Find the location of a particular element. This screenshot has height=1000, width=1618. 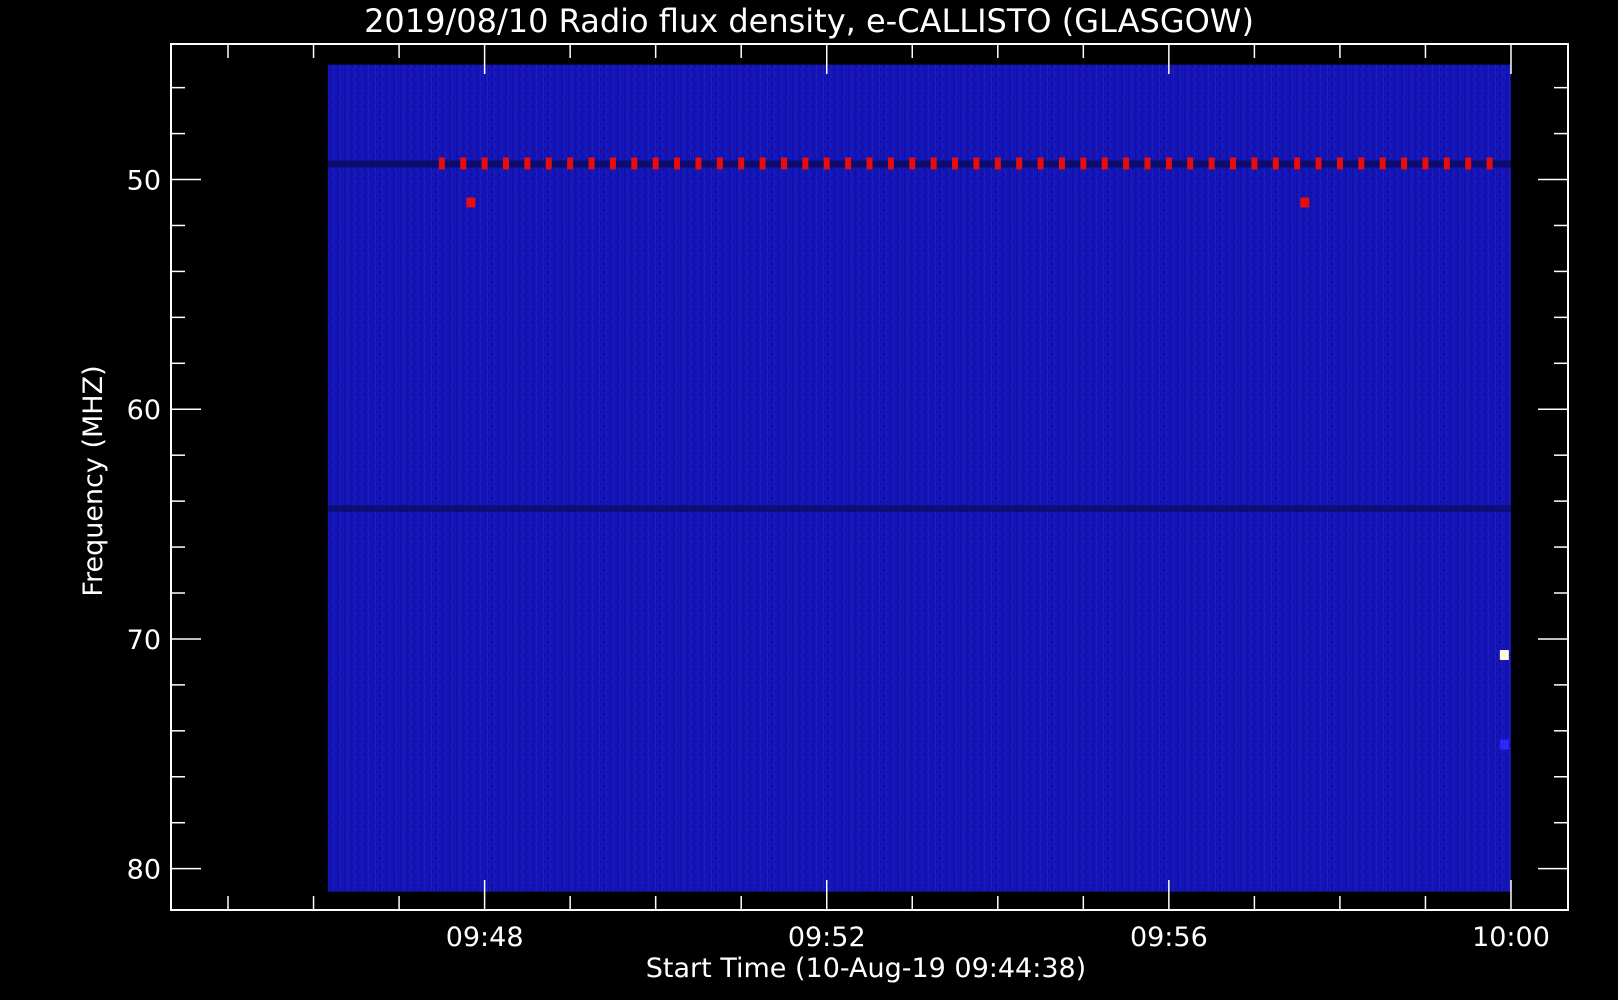

x-tick-label: 09:48 is located at coordinates (485, 937).